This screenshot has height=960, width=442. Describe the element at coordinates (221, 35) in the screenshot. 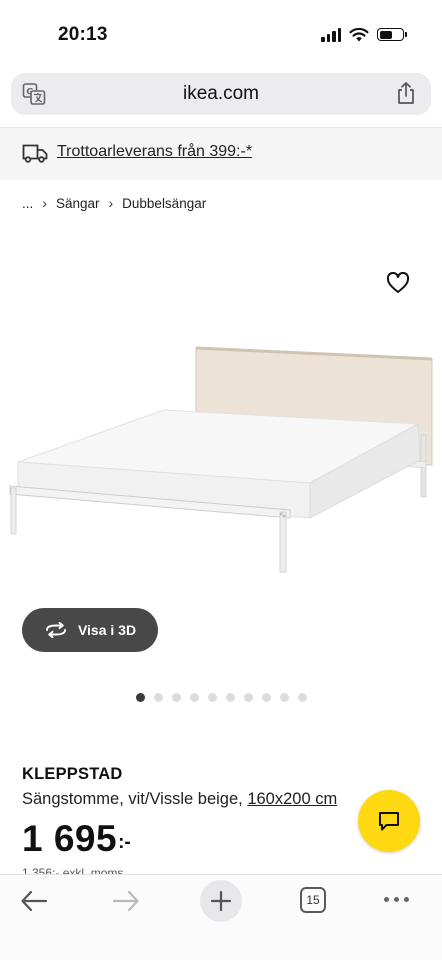

I see `status-bar: 20:13` at that location.